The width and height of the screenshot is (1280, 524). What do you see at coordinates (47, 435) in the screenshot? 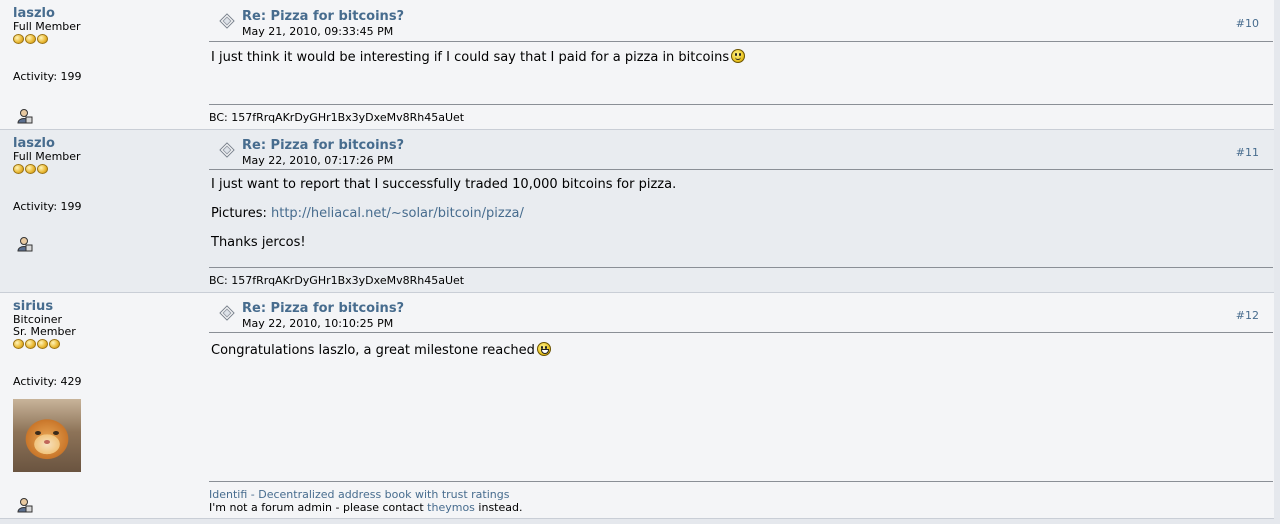
I see `avatar` at bounding box center [47, 435].